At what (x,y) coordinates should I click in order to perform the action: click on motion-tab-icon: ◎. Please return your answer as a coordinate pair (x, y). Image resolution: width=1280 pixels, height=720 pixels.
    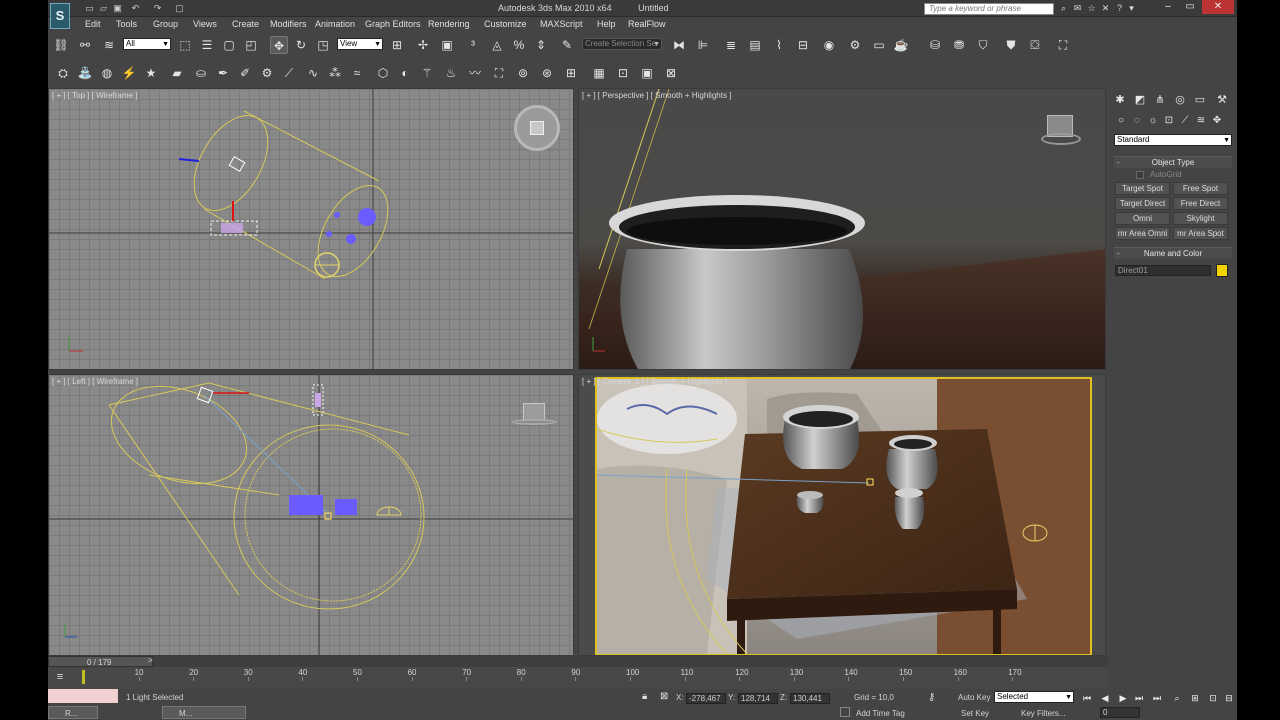
    Looking at the image, I should click on (1180, 100).